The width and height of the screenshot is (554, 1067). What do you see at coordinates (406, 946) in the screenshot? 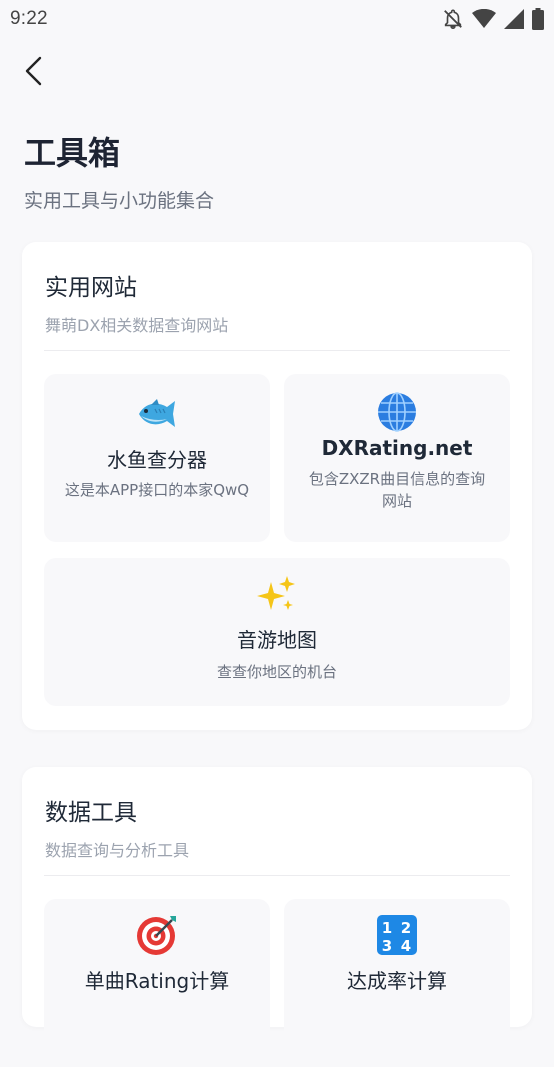
I see `svg-text: 4` at bounding box center [406, 946].